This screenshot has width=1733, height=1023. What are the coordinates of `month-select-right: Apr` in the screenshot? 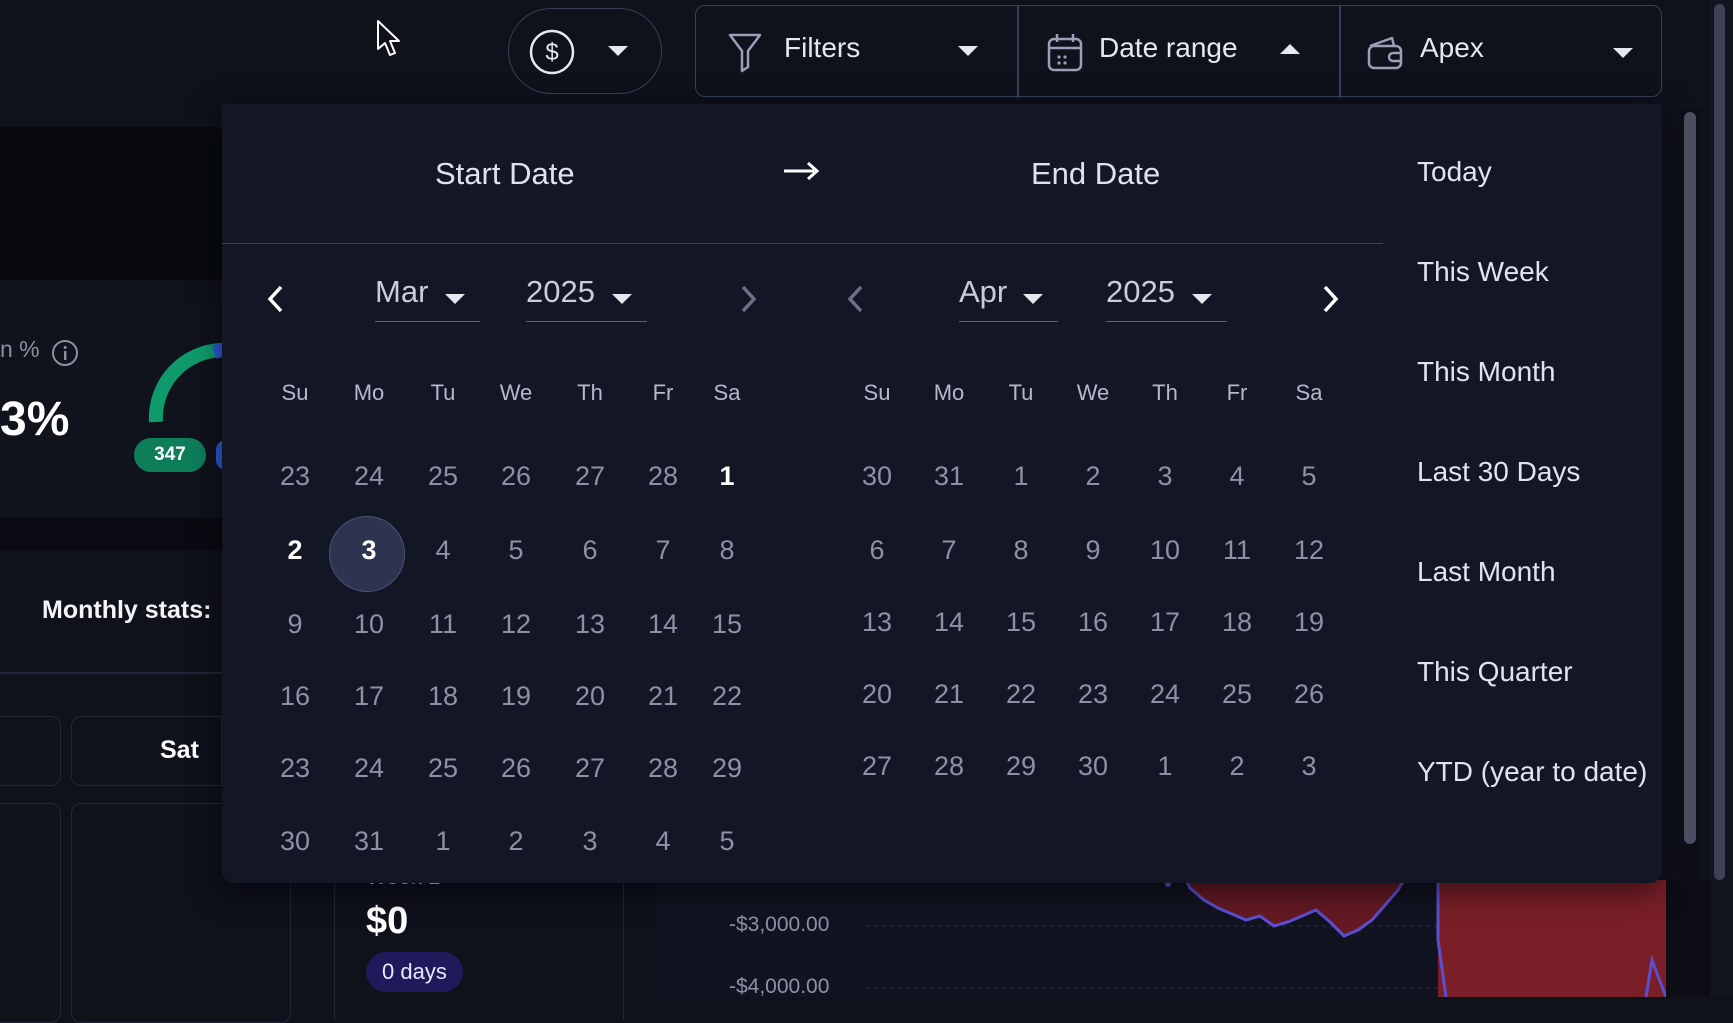 It's located at (1008, 298).